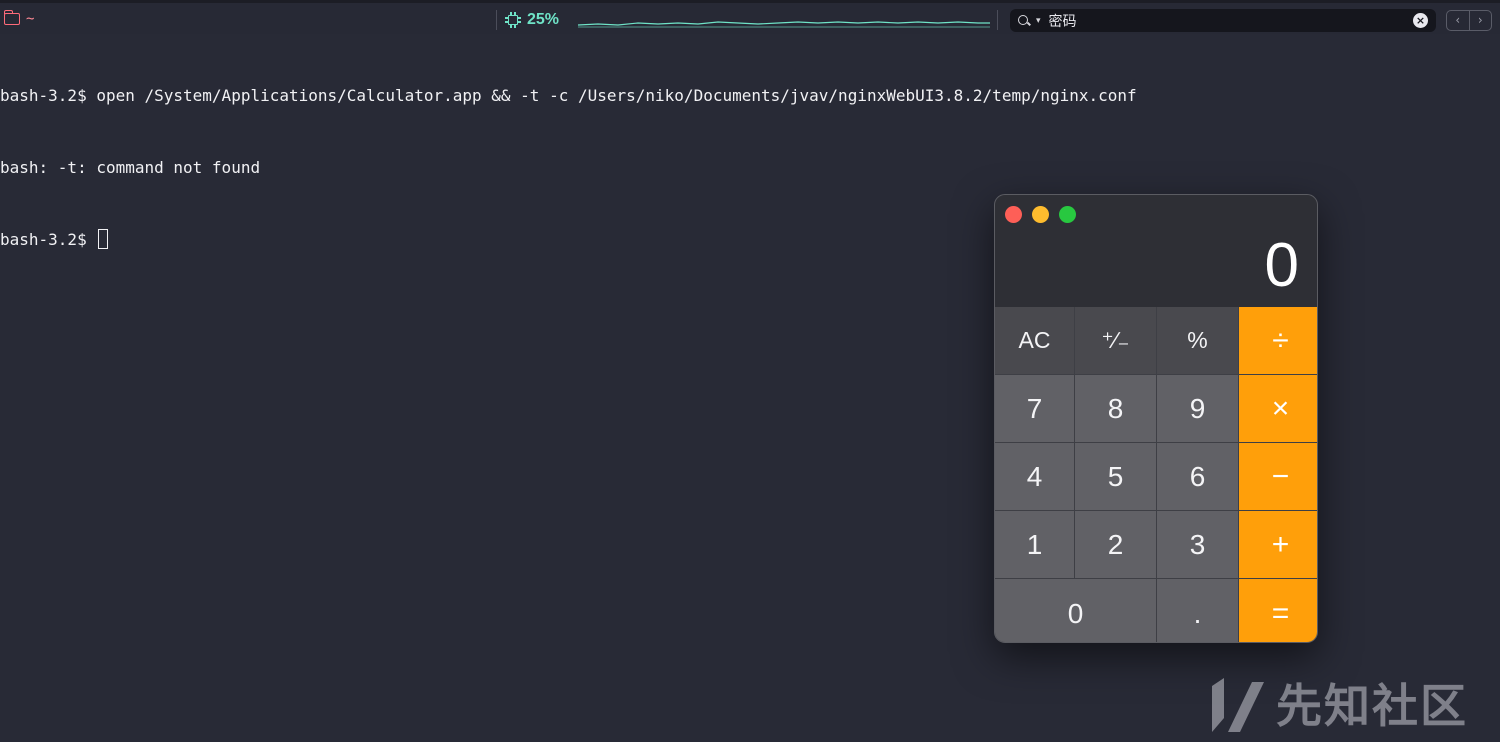 This screenshot has width=1500, height=742. What do you see at coordinates (1115, 340) in the screenshot?
I see `toggle-sign-button: ⁺∕₋` at bounding box center [1115, 340].